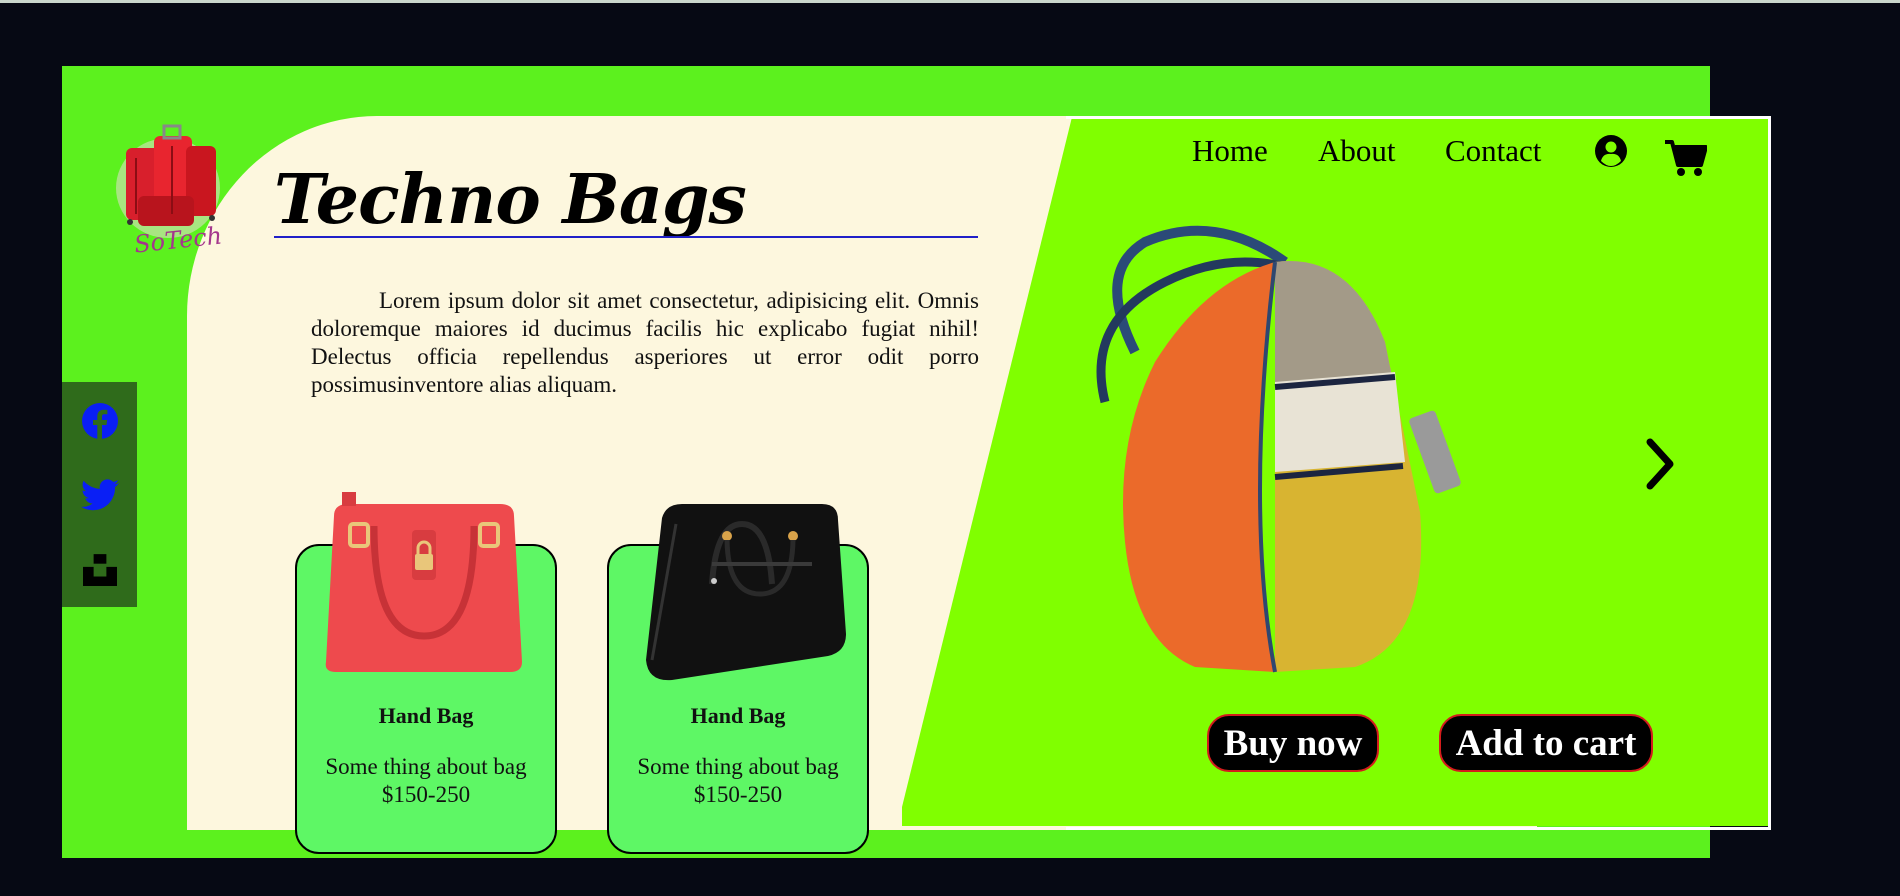  Describe the element at coordinates (100, 421) in the screenshot. I see `facebook-icon` at that location.